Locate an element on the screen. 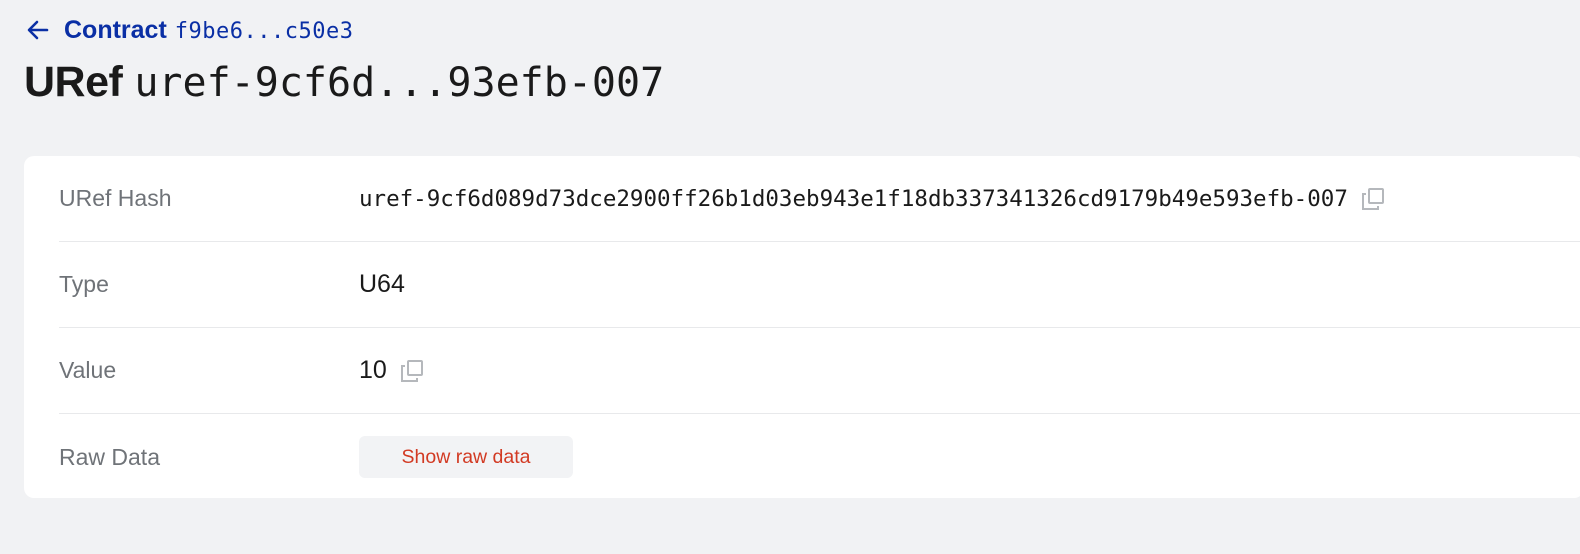  detail-label: URef Hash is located at coordinates (115, 198).